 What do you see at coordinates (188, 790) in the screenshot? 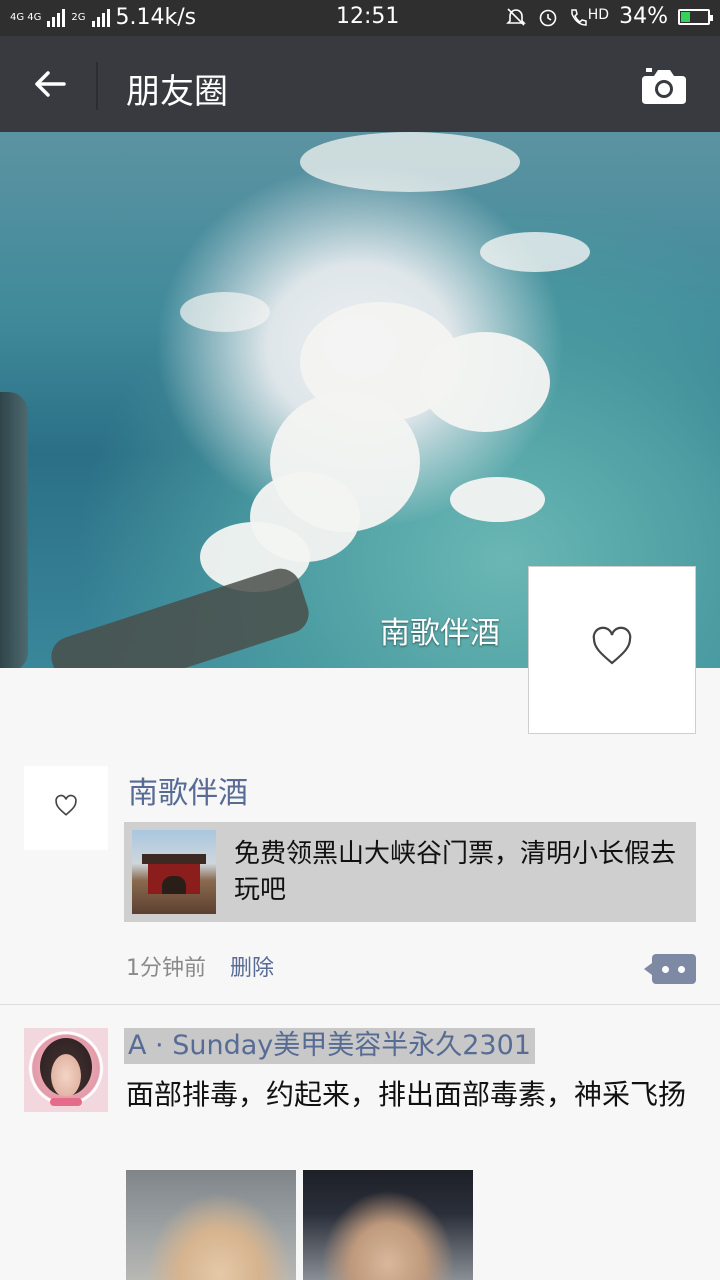
I see `post-nickname: 南歌伴酒` at bounding box center [188, 790].